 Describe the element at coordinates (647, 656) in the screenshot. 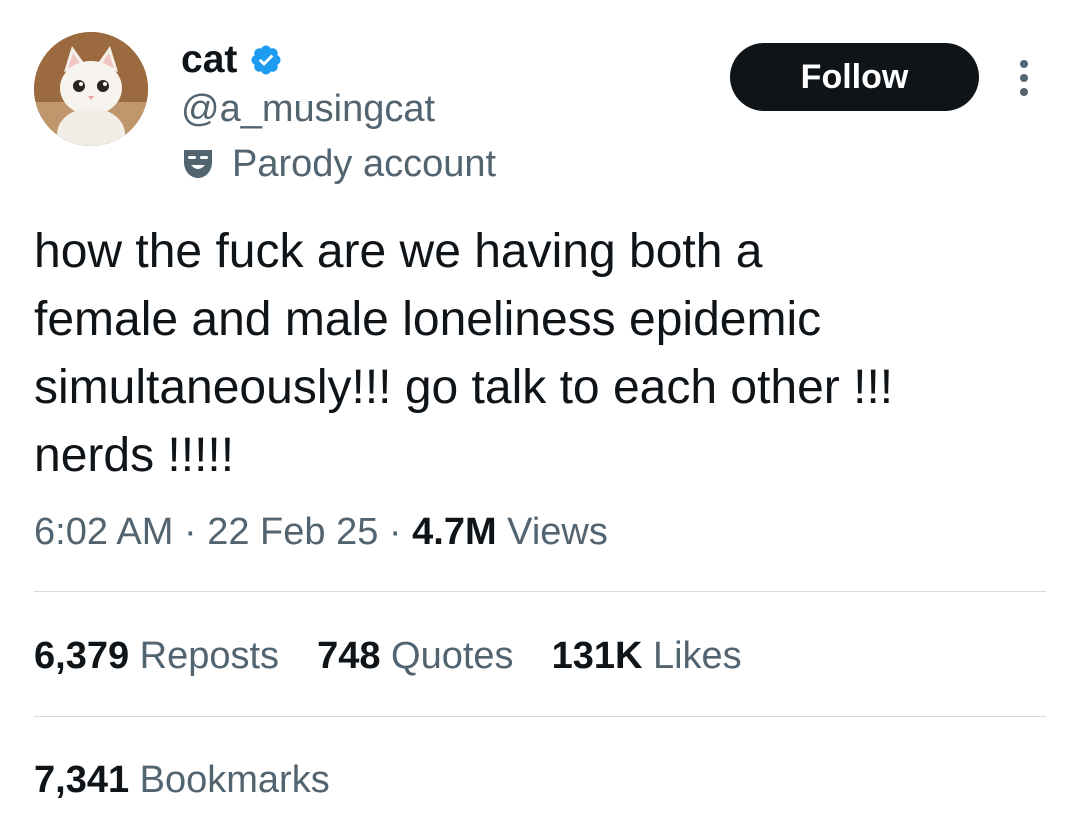

I see `likes-stat: 131K Likes` at that location.